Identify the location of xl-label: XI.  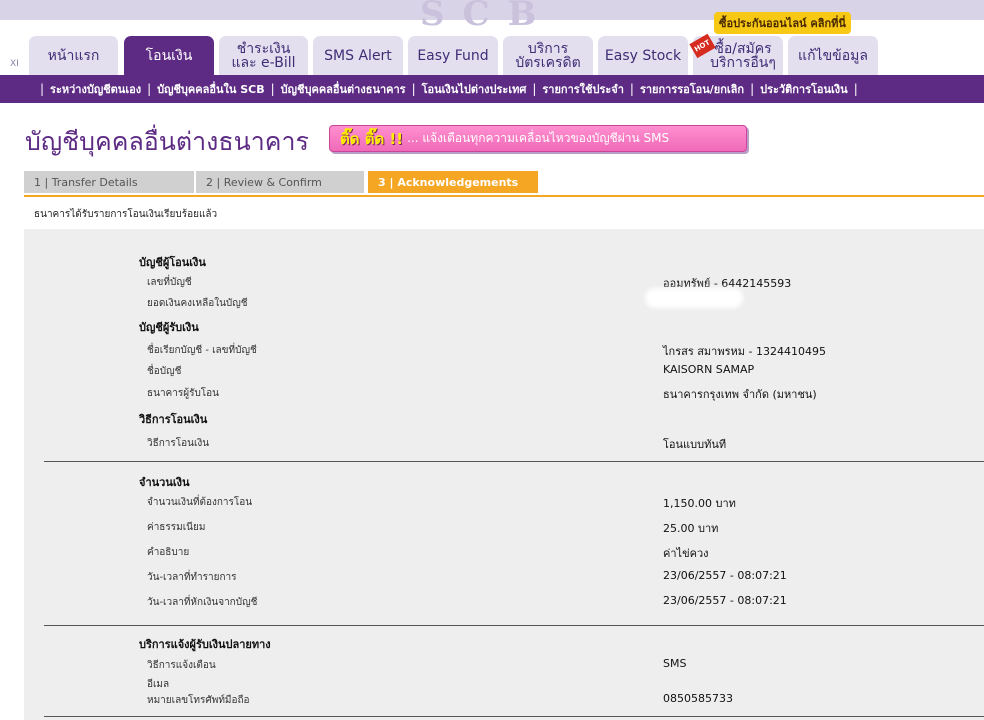
(14, 64).